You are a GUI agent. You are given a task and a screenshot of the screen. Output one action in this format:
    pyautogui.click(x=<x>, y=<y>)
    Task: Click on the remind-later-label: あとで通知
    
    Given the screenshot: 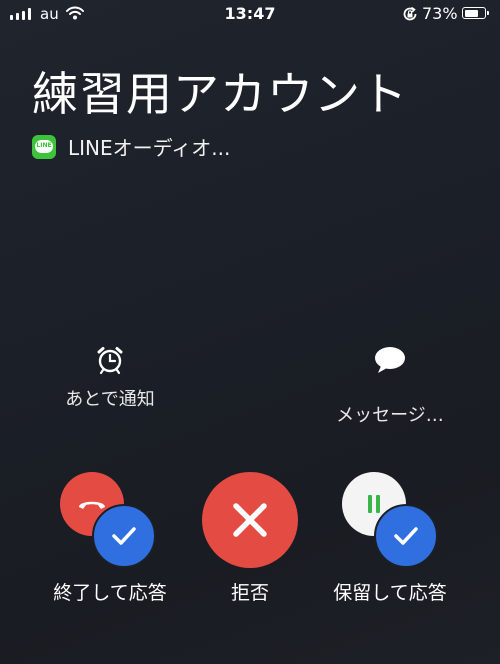 What is the action you would take?
    pyautogui.click(x=110, y=399)
    